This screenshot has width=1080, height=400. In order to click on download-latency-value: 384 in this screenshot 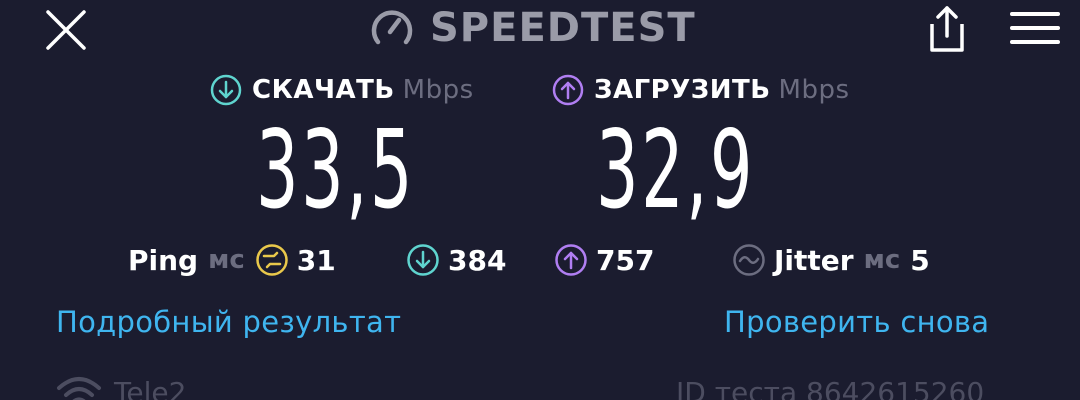, I will do `click(477, 260)`.